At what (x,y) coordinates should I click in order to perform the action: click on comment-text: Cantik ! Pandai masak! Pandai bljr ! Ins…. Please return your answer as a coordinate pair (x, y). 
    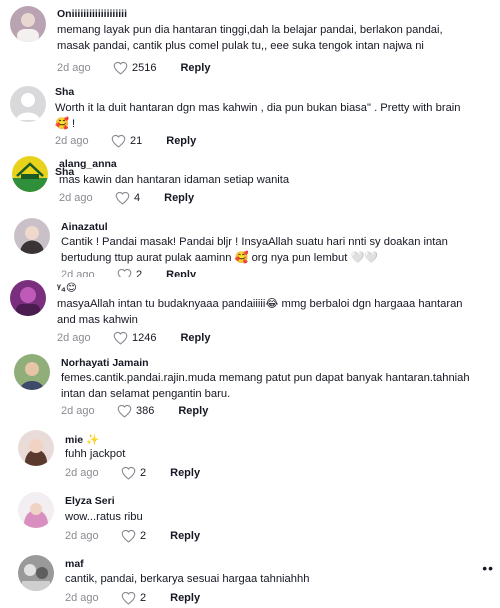
    Looking at the image, I should click on (254, 250).